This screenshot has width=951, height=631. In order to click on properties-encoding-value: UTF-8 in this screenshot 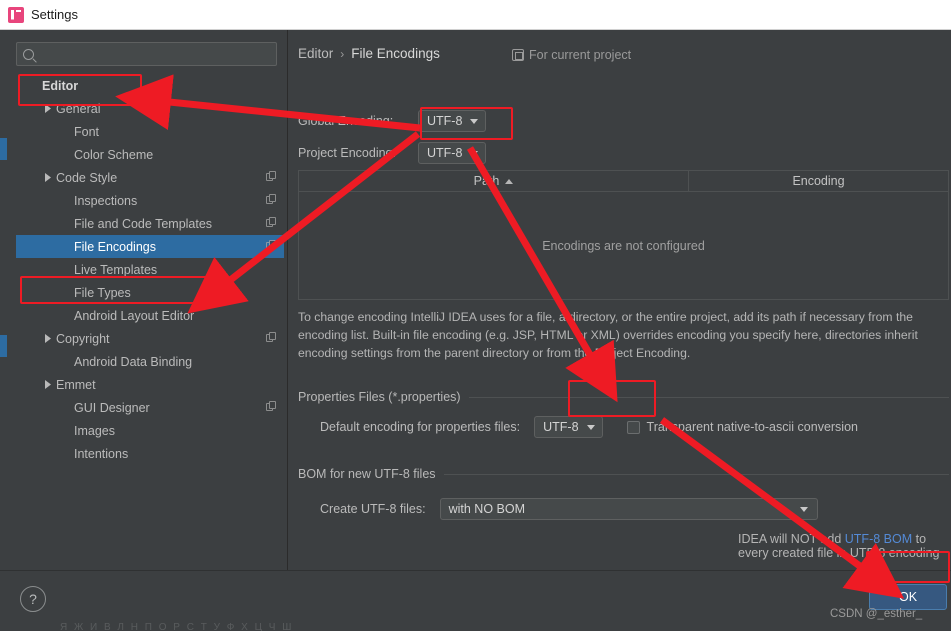, I will do `click(561, 427)`.